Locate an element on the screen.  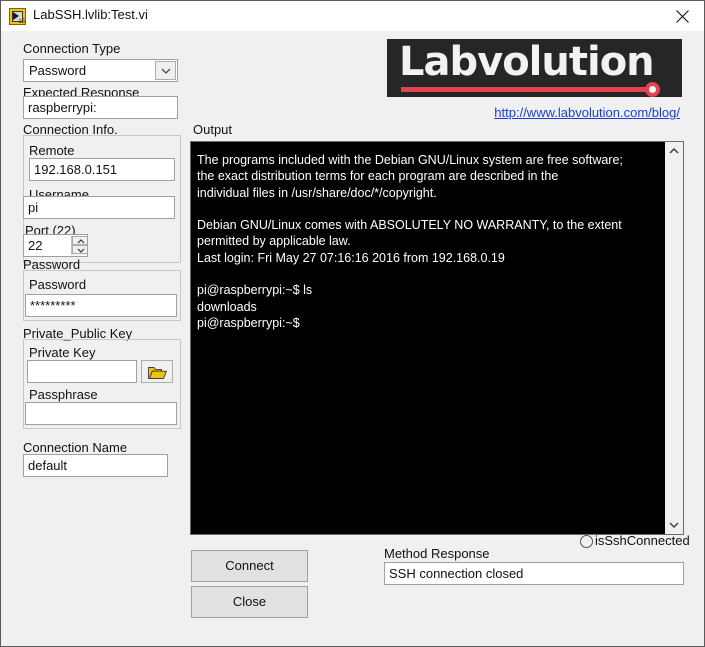
is-ssh-connected-led is located at coordinates (586, 541).